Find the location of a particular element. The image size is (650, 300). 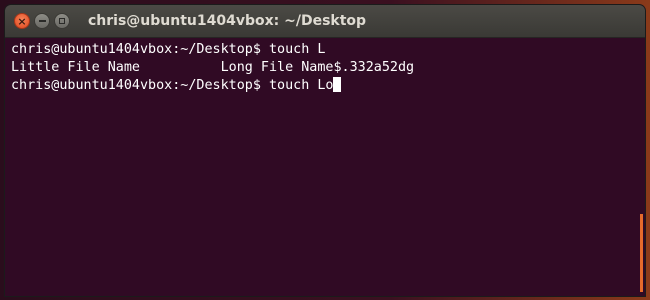

minimize-icon is located at coordinates (42, 21).